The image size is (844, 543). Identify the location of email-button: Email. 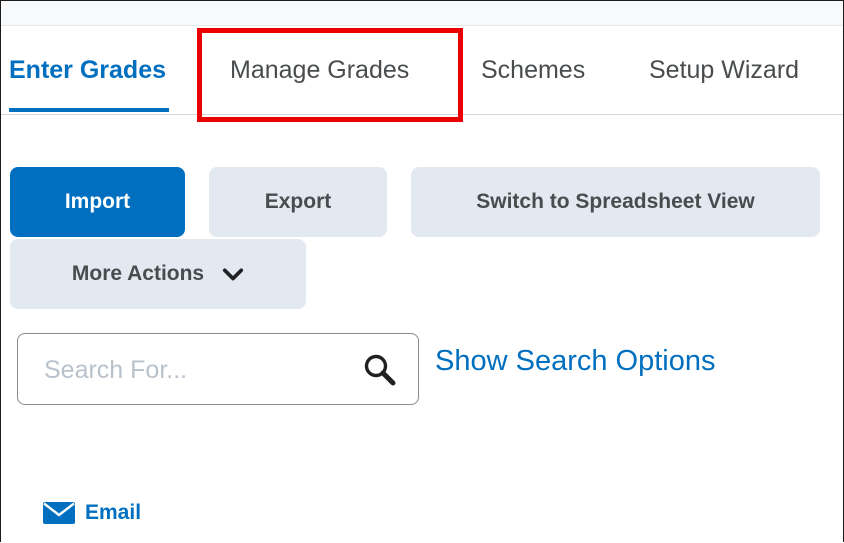
(92, 513).